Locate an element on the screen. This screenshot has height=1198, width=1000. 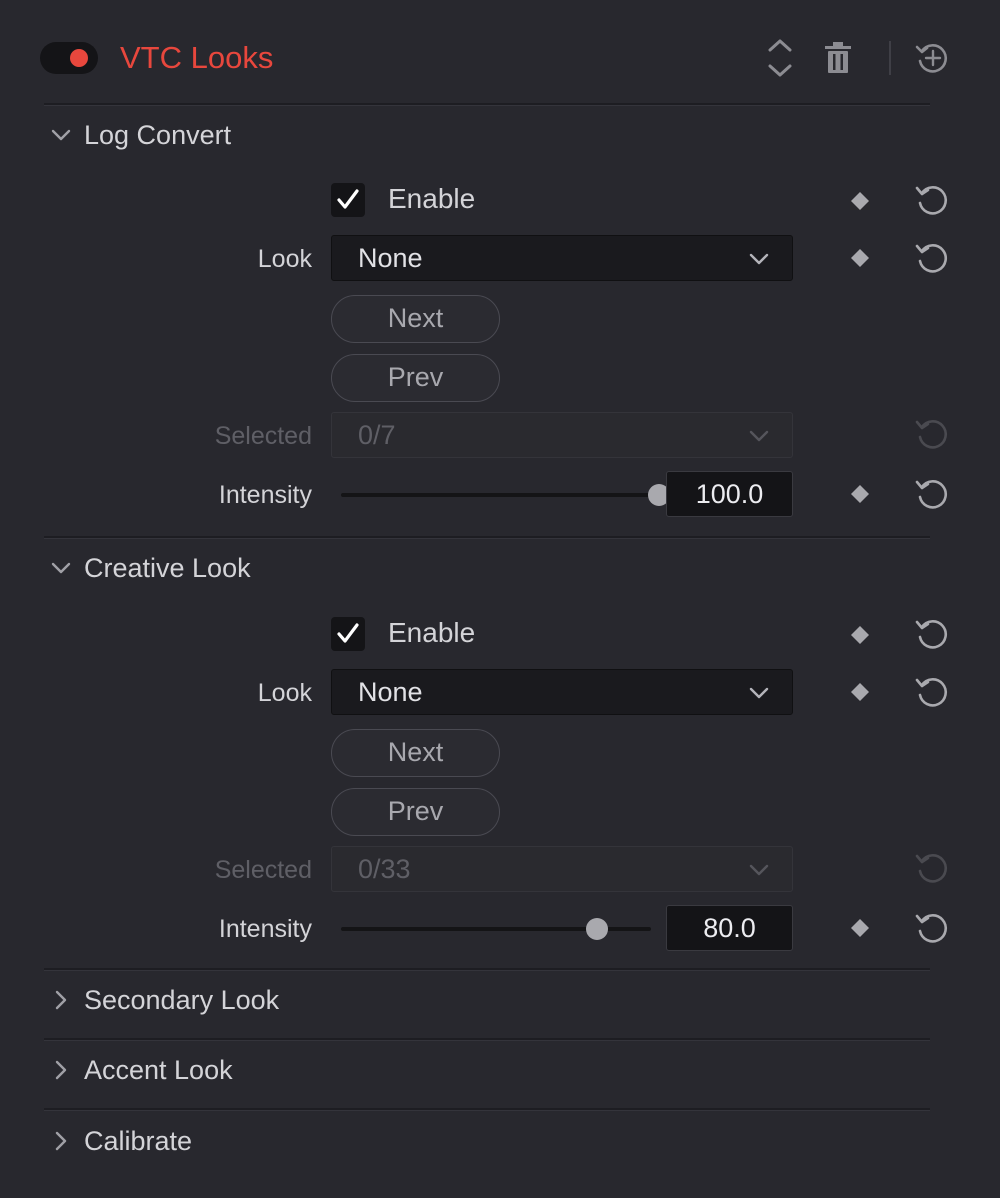
section-title: Log Convert is located at coordinates (158, 134).